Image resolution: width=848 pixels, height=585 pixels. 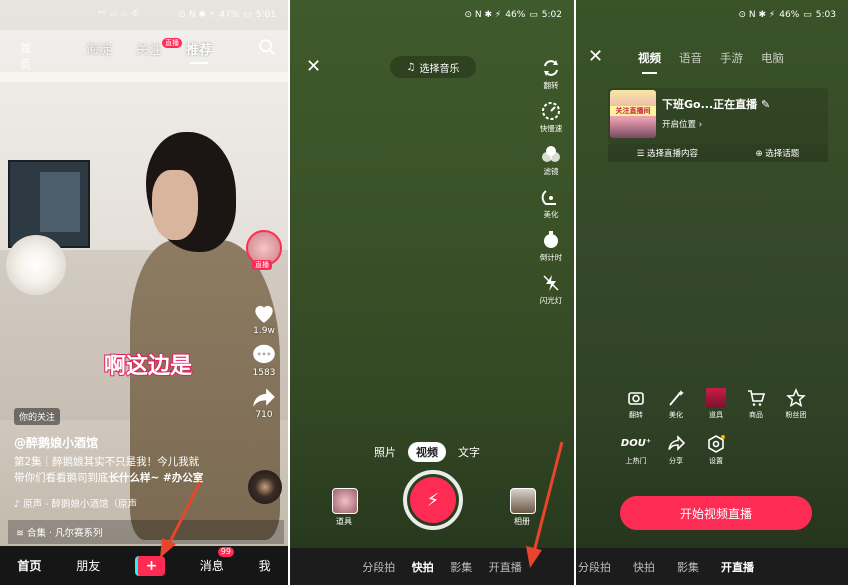 What do you see at coordinates (712, 15) in the screenshot?
I see `status-bar: ⊙ N ✱ ⚡ 46% ▭ 5:03` at bounding box center [712, 15].